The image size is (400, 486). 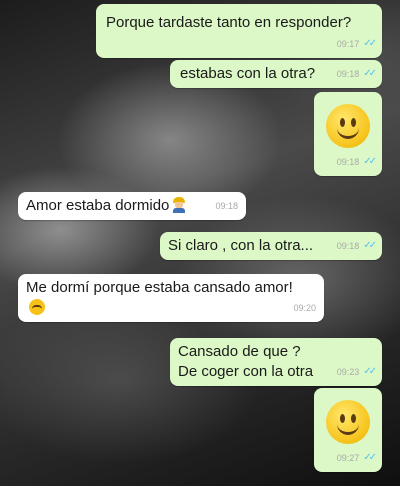 What do you see at coordinates (179, 205) in the screenshot?
I see `construction-worker-icon` at bounding box center [179, 205].